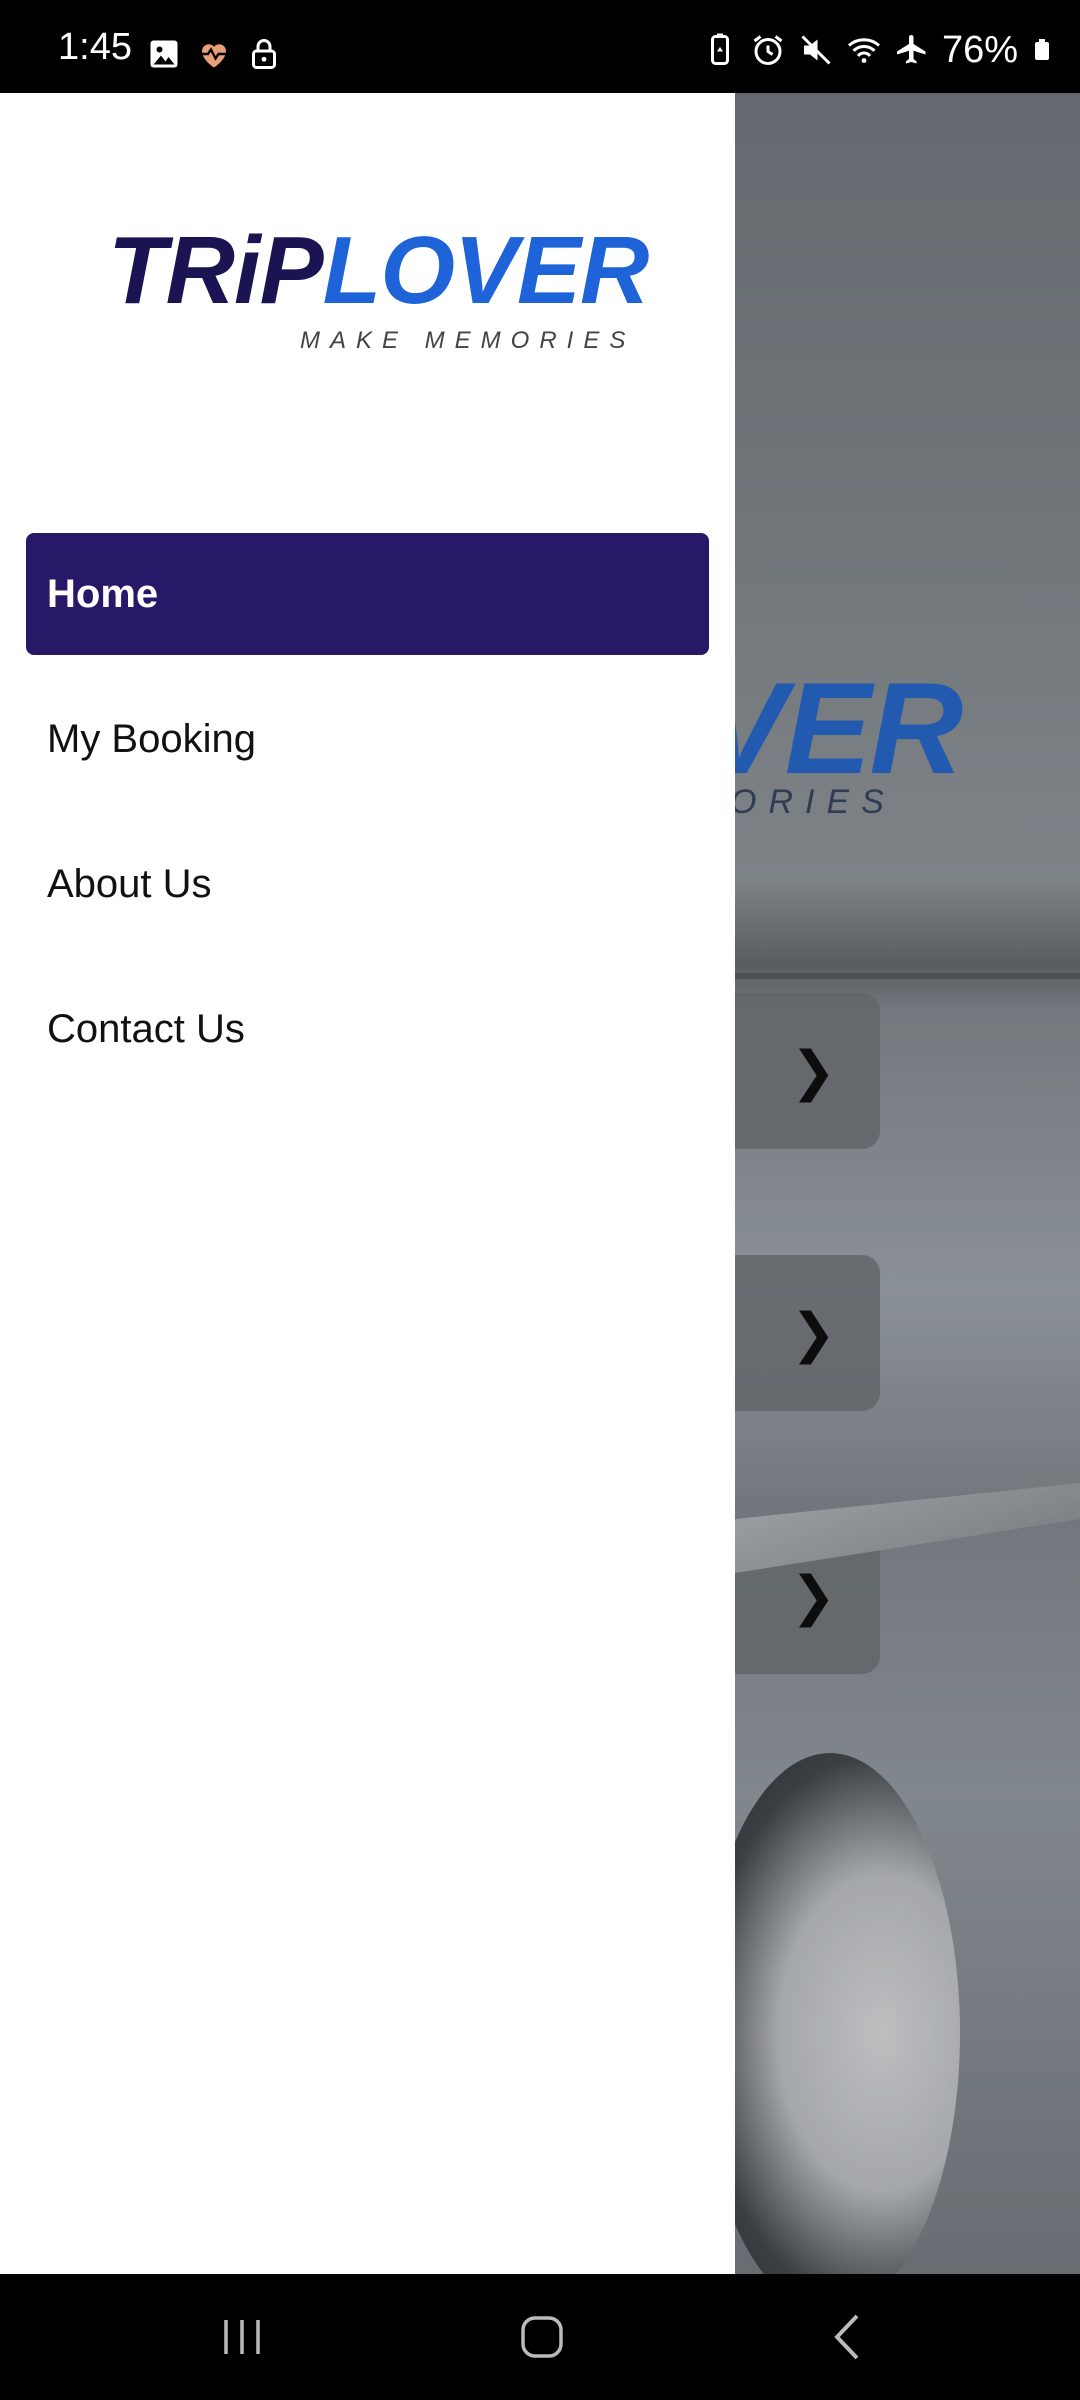 This screenshot has height=2400, width=1080. What do you see at coordinates (486, 270) in the screenshot?
I see `logo-lover-text: LOVER` at bounding box center [486, 270].